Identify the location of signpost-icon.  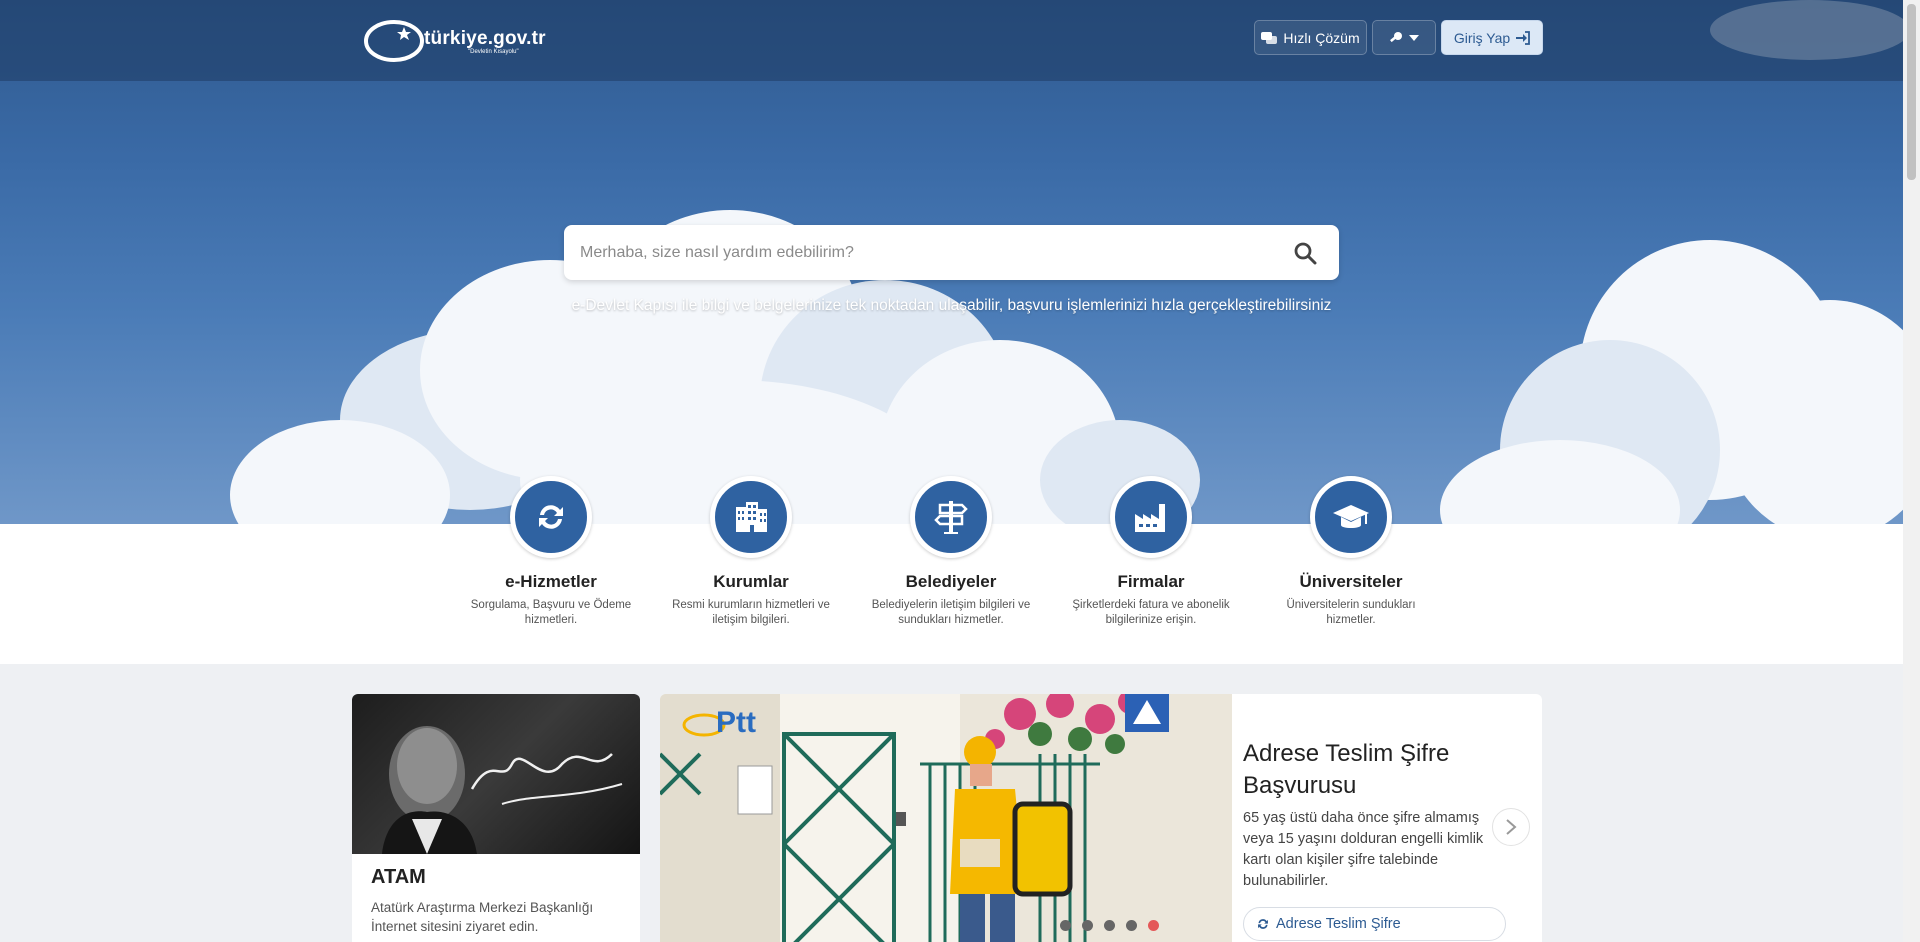
(951, 517).